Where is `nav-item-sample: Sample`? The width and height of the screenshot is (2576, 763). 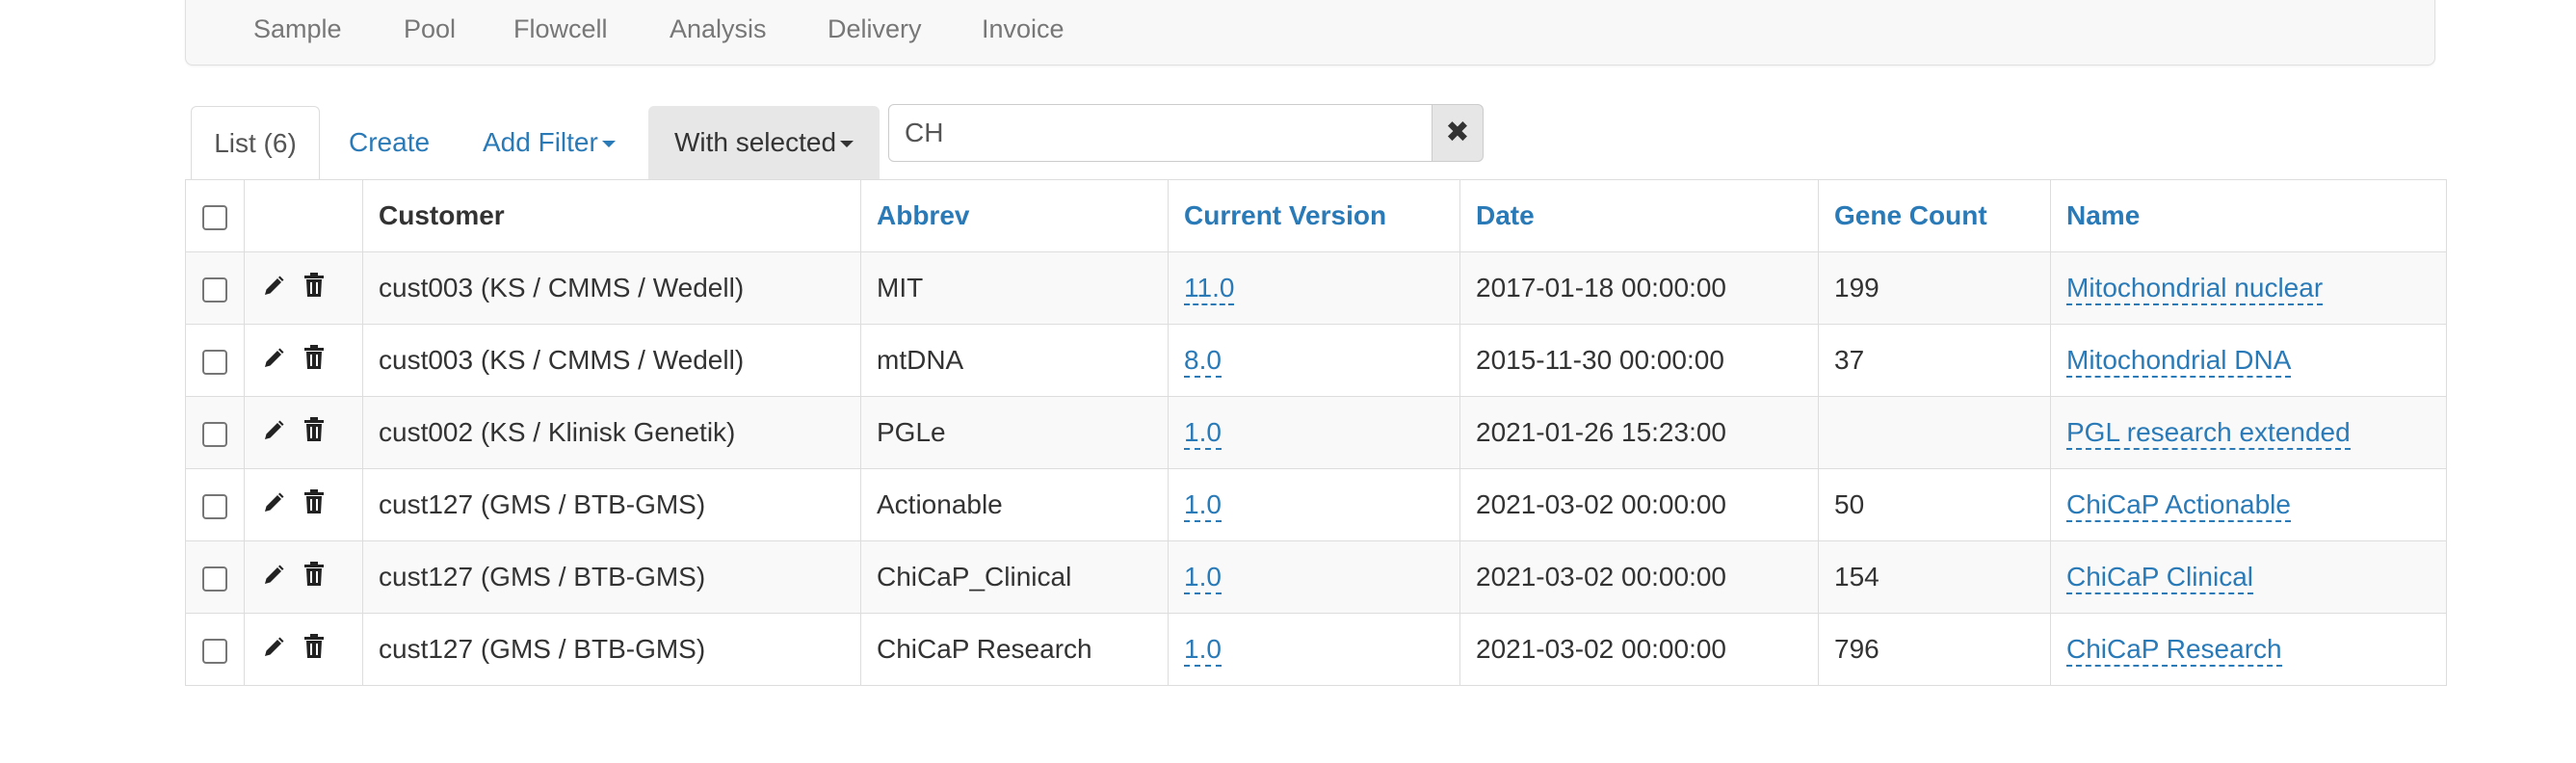 nav-item-sample: Sample is located at coordinates (297, 30).